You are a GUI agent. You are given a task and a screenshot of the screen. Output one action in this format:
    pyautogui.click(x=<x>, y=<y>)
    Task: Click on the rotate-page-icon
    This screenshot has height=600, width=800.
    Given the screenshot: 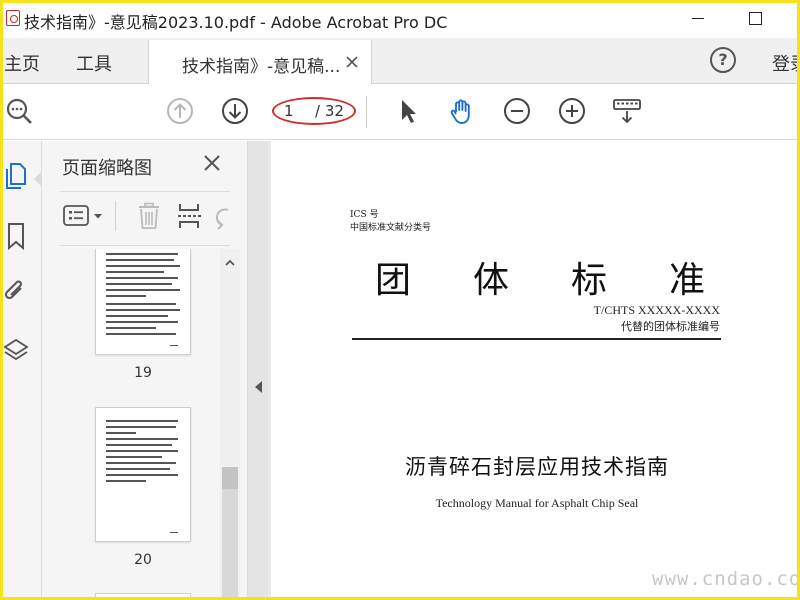 What is the action you would take?
    pyautogui.click(x=222, y=216)
    